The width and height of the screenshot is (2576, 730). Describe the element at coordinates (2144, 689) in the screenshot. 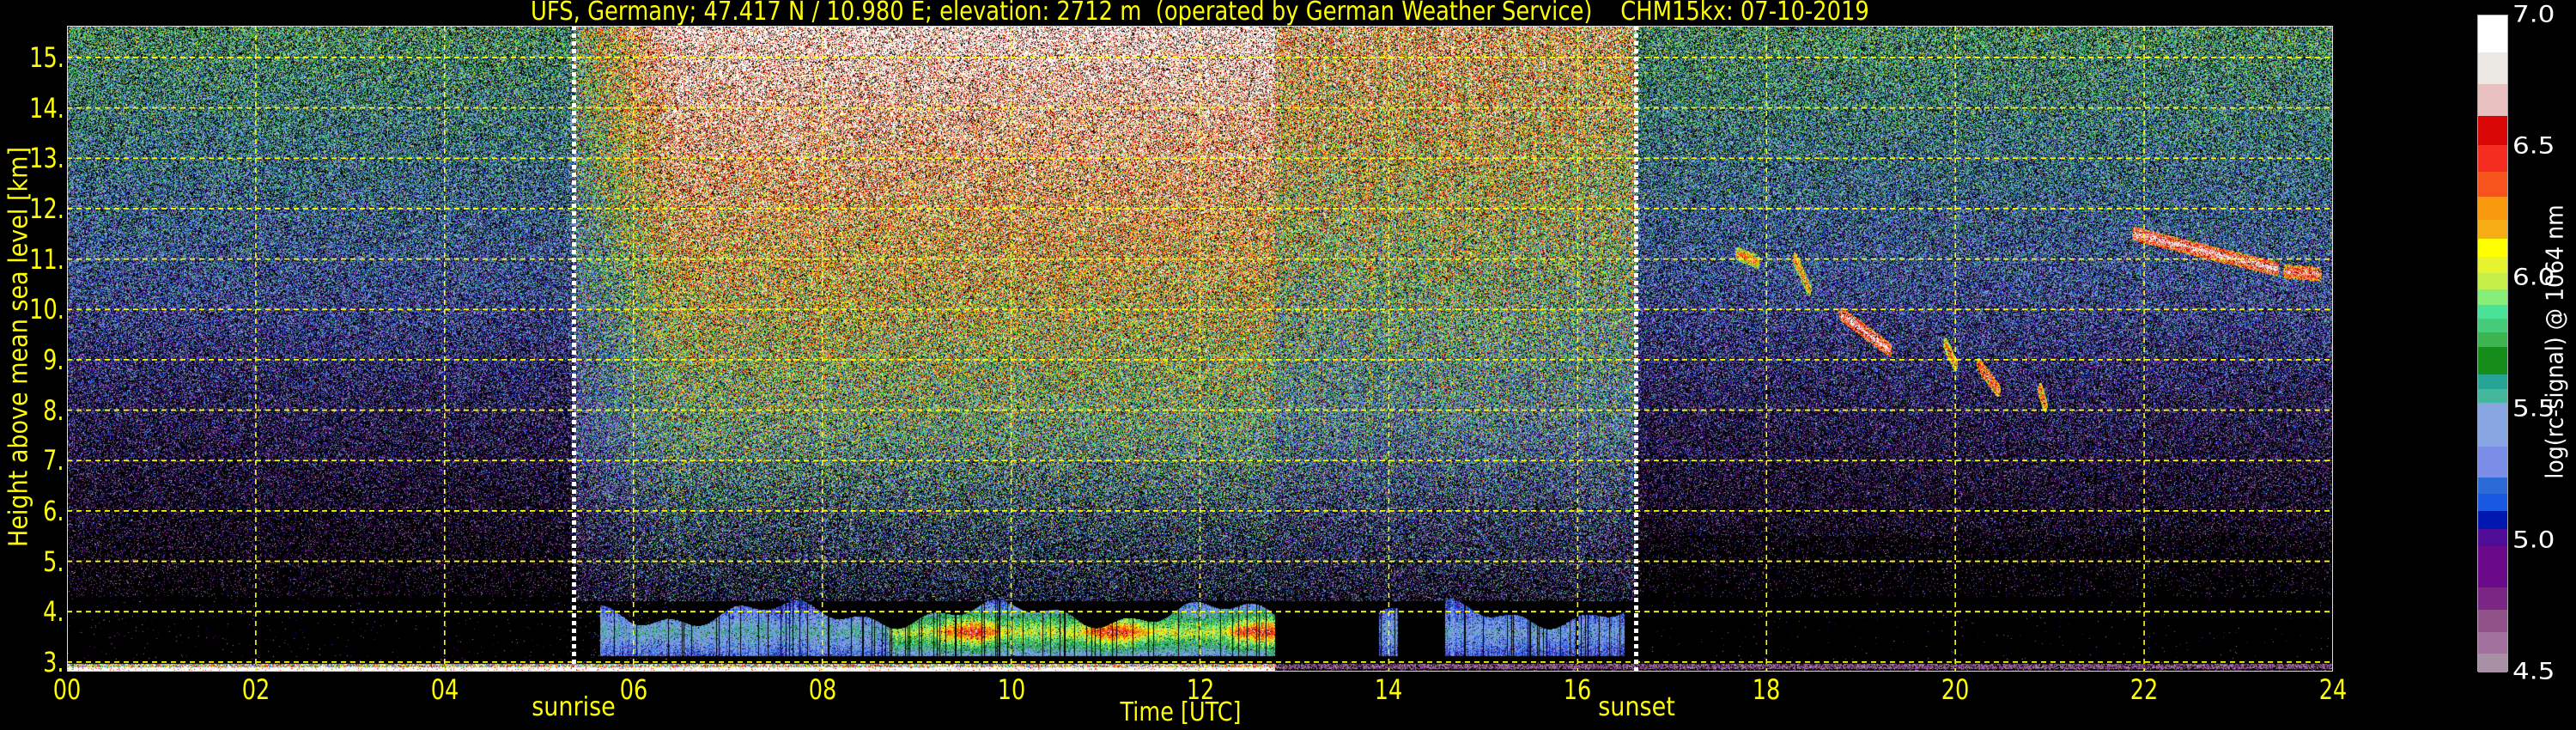

I see `x-tick-label: 22` at that location.